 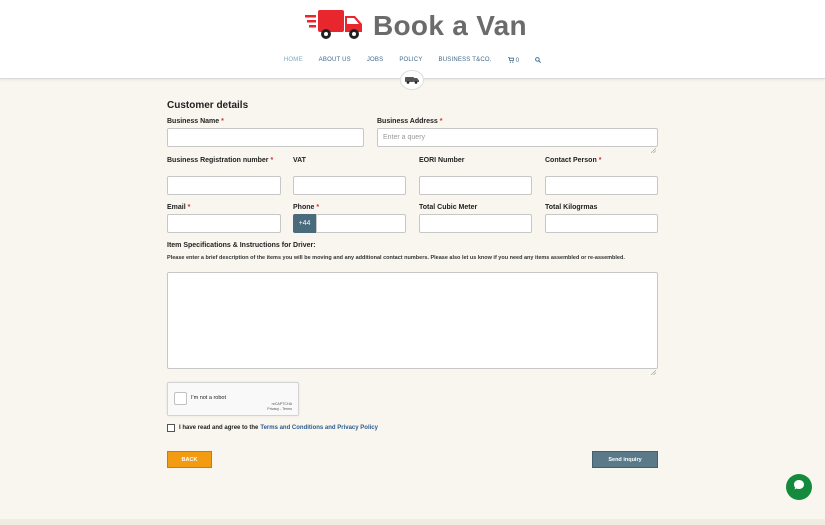 What do you see at coordinates (195, 121) in the screenshot?
I see `business-name-label: Business Name *` at bounding box center [195, 121].